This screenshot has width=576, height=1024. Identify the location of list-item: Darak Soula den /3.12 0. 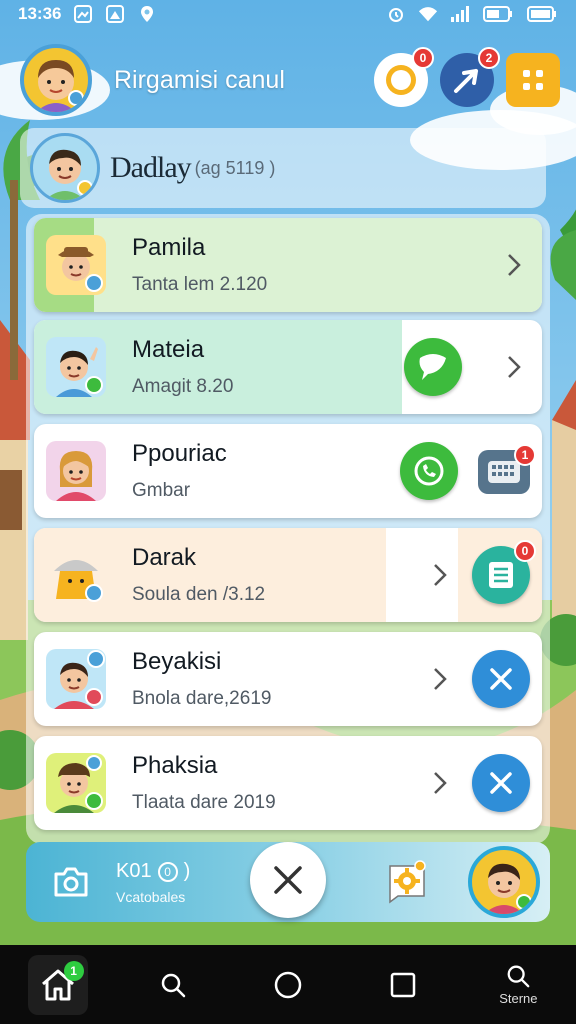
(288, 575).